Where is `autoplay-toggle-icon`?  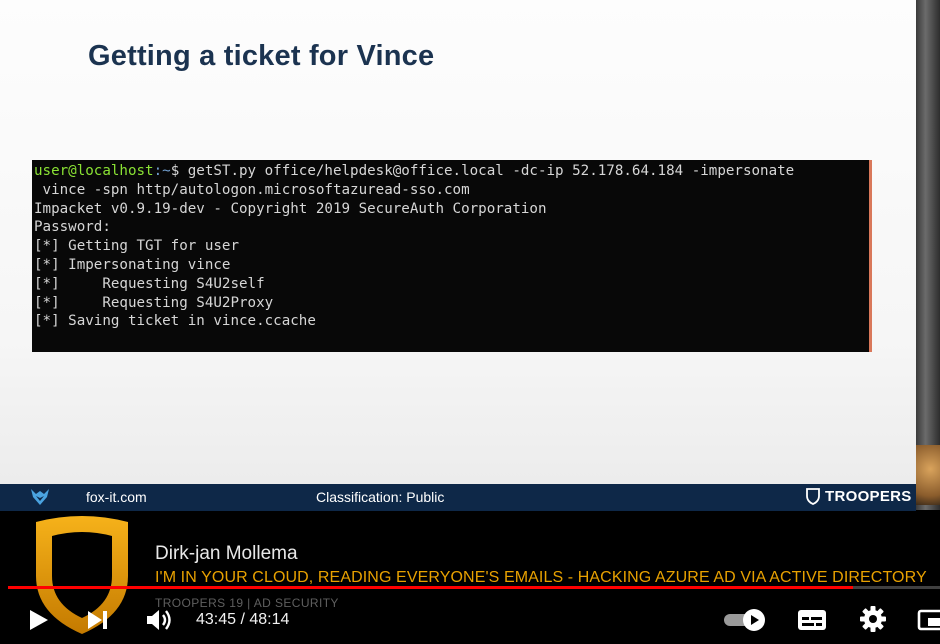 autoplay-toggle-icon is located at coordinates (744, 620).